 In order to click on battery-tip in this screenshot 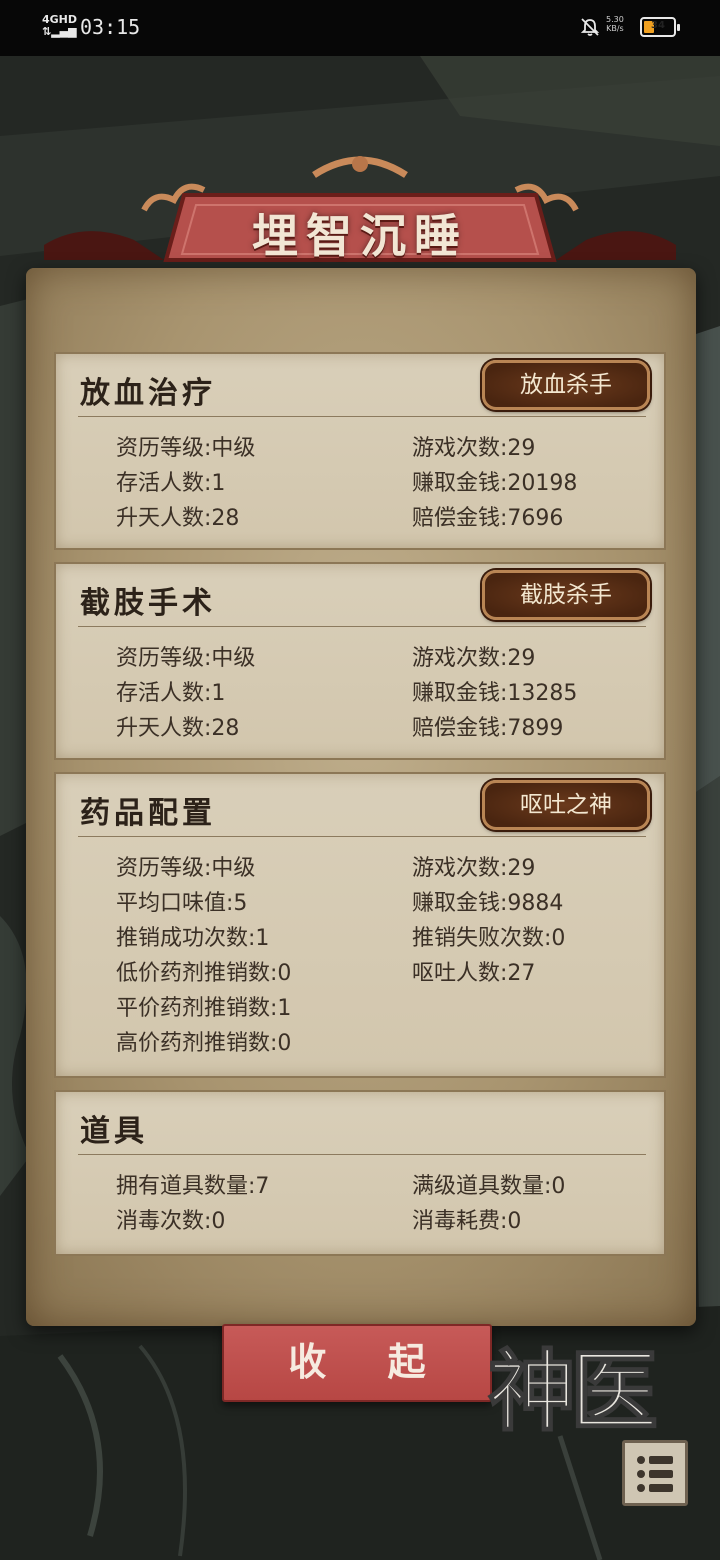, I will do `click(678, 27)`.